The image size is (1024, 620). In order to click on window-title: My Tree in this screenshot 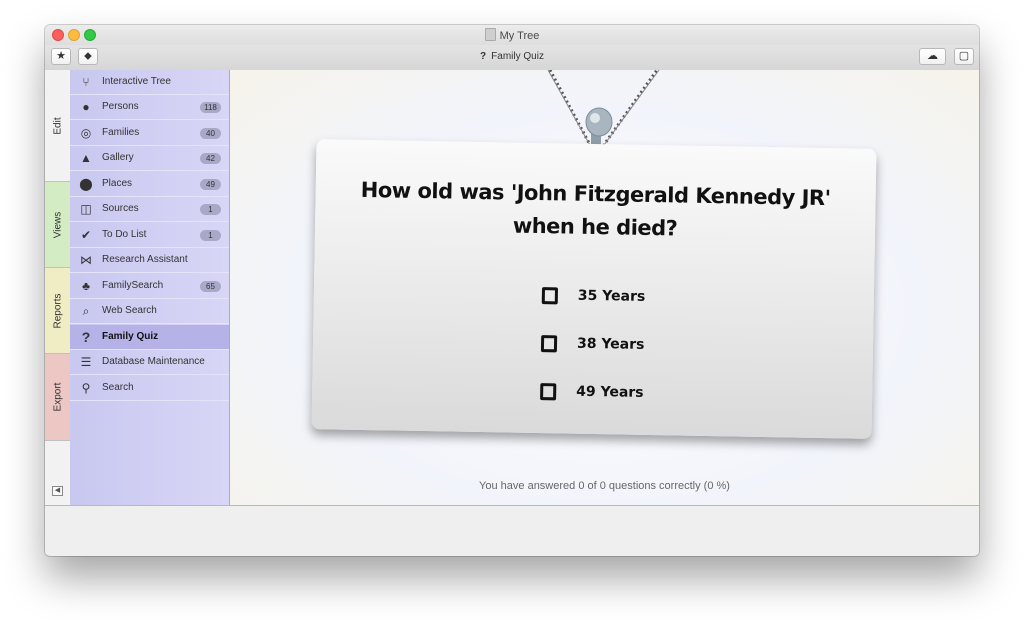, I will do `click(512, 35)`.